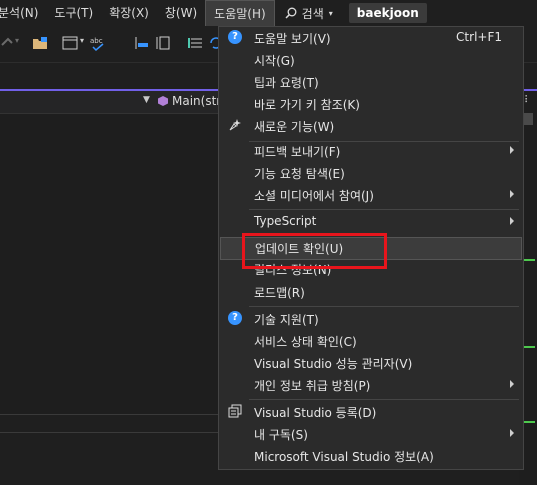 The image size is (537, 485). I want to click on spell-check-icon: abc, so click(98, 43).